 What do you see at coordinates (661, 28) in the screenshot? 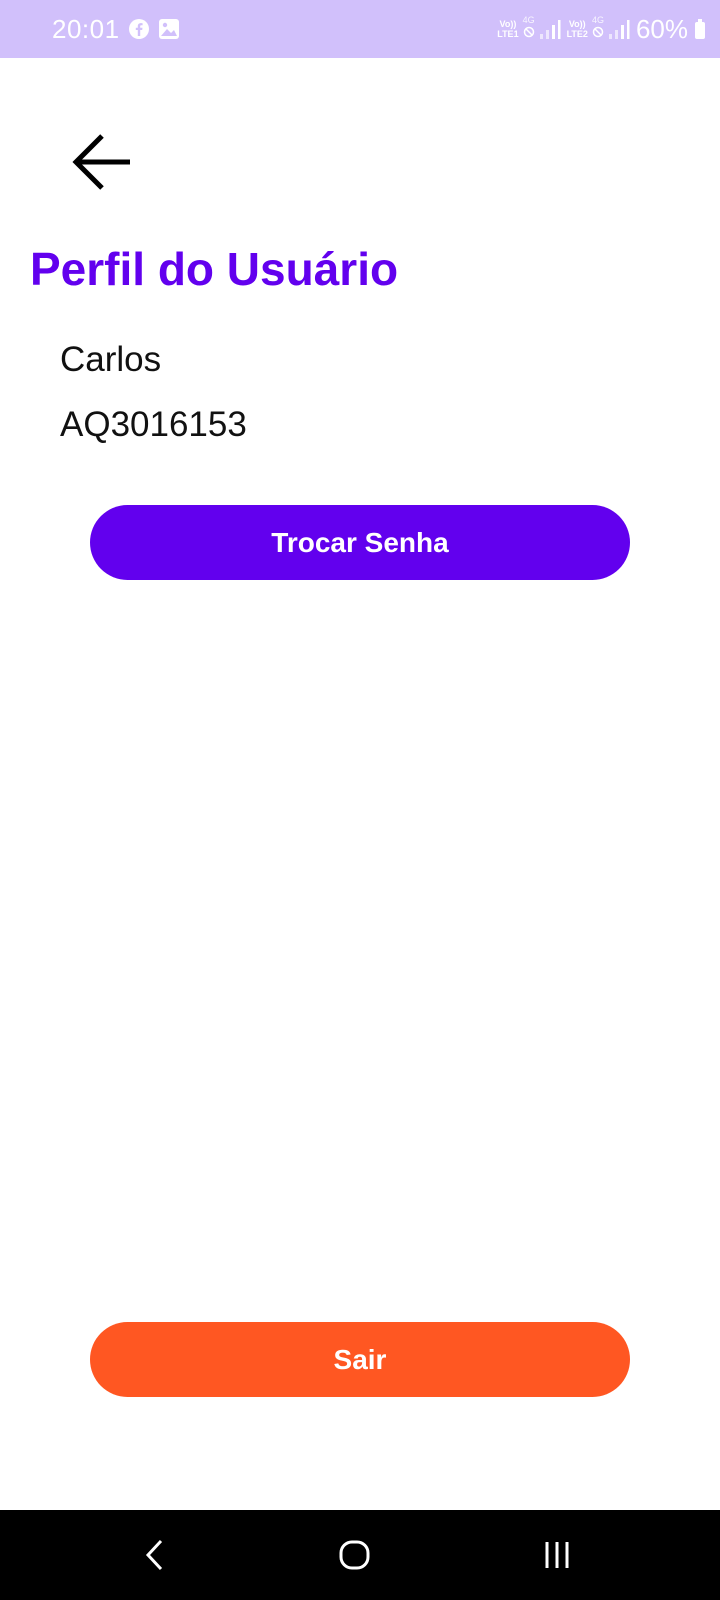
I see `battery-level: 60%` at bounding box center [661, 28].